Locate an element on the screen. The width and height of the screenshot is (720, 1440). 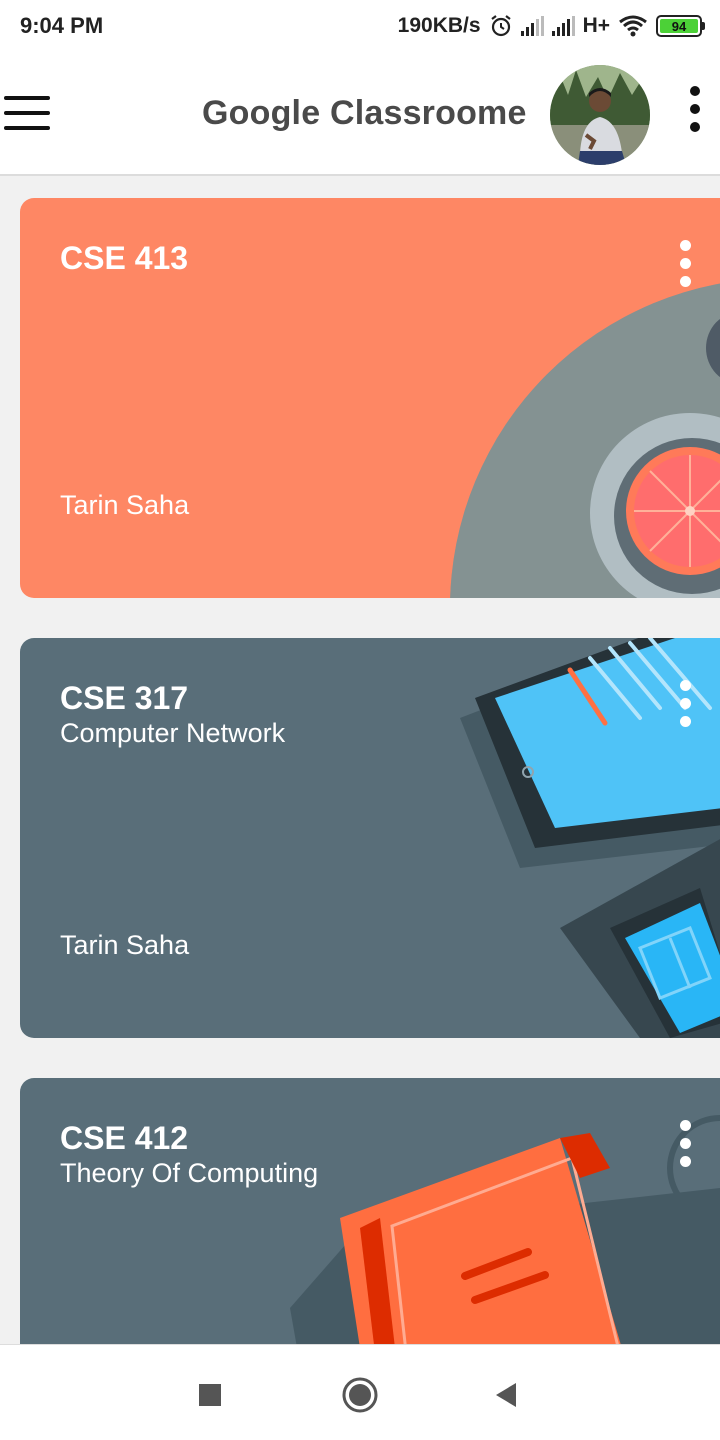
status-time: 9:04 PM is located at coordinates (62, 25).